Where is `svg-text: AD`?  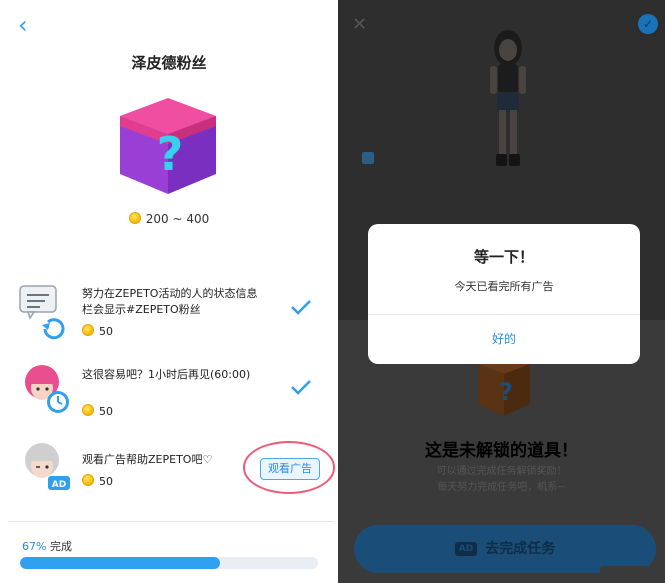
svg-text: AD is located at coordinates (59, 485).